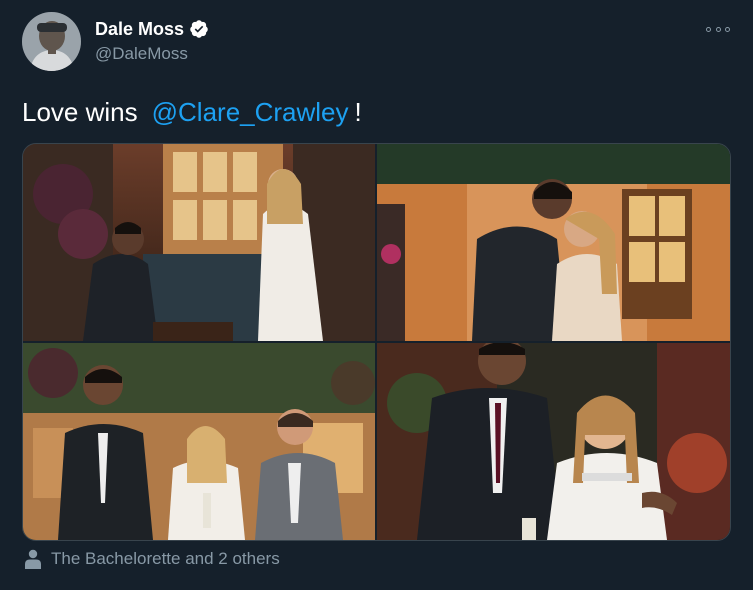 The image size is (753, 590). I want to click on more-options-button, so click(718, 29).